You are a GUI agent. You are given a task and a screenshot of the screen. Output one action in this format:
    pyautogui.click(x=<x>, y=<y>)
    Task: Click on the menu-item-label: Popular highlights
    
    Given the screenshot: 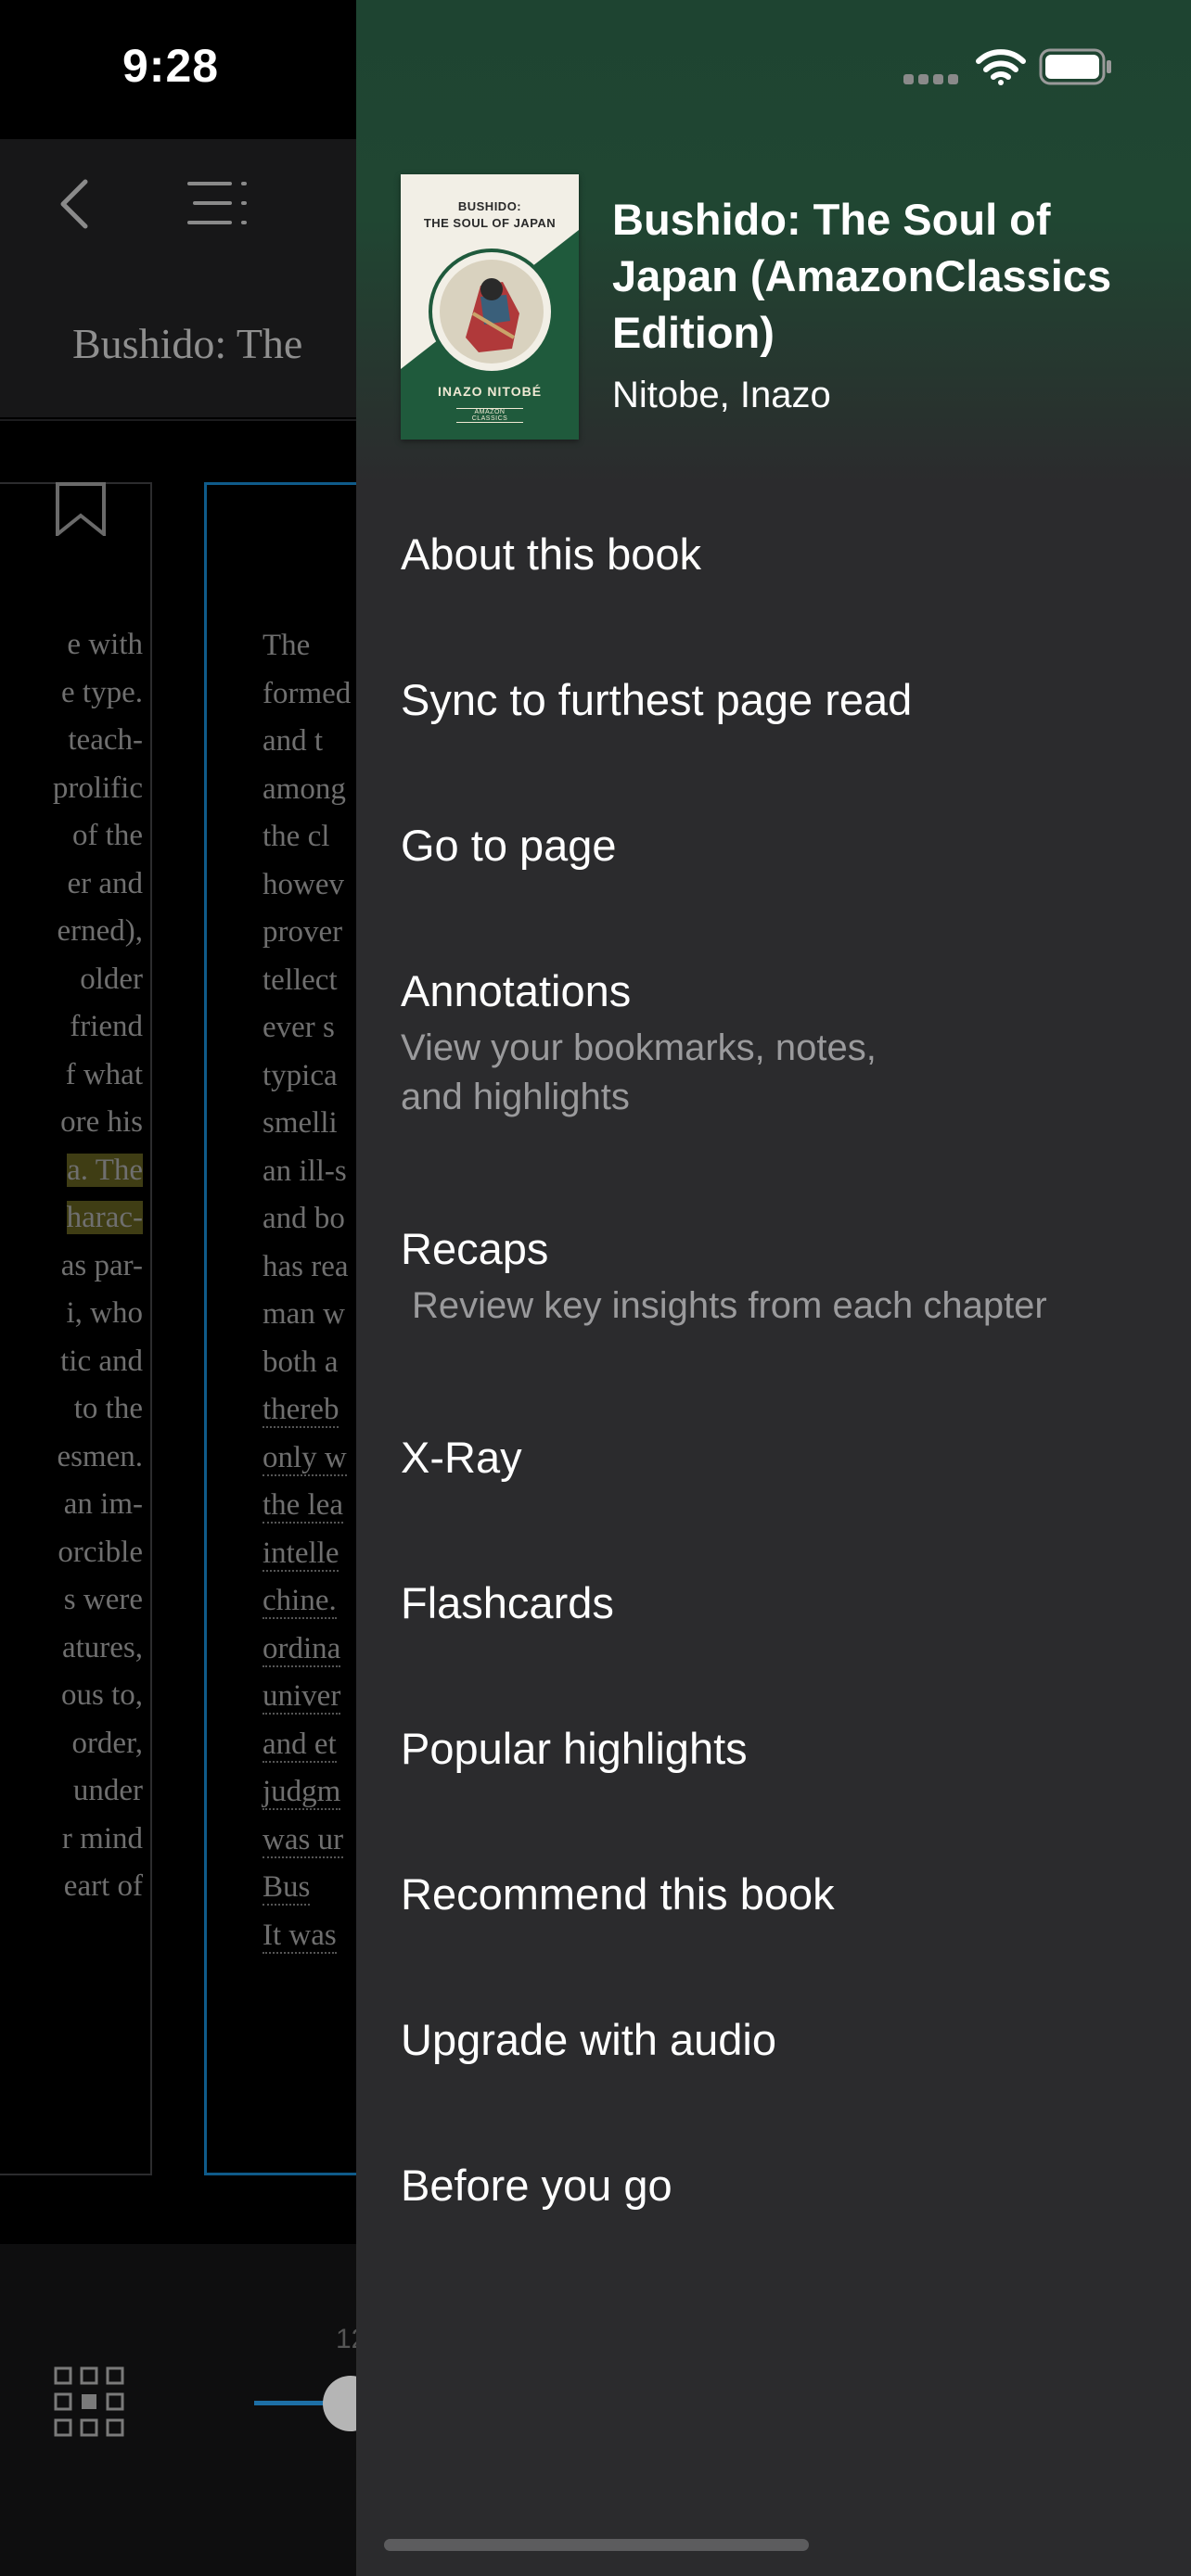 What is the action you would take?
    pyautogui.click(x=574, y=1748)
    